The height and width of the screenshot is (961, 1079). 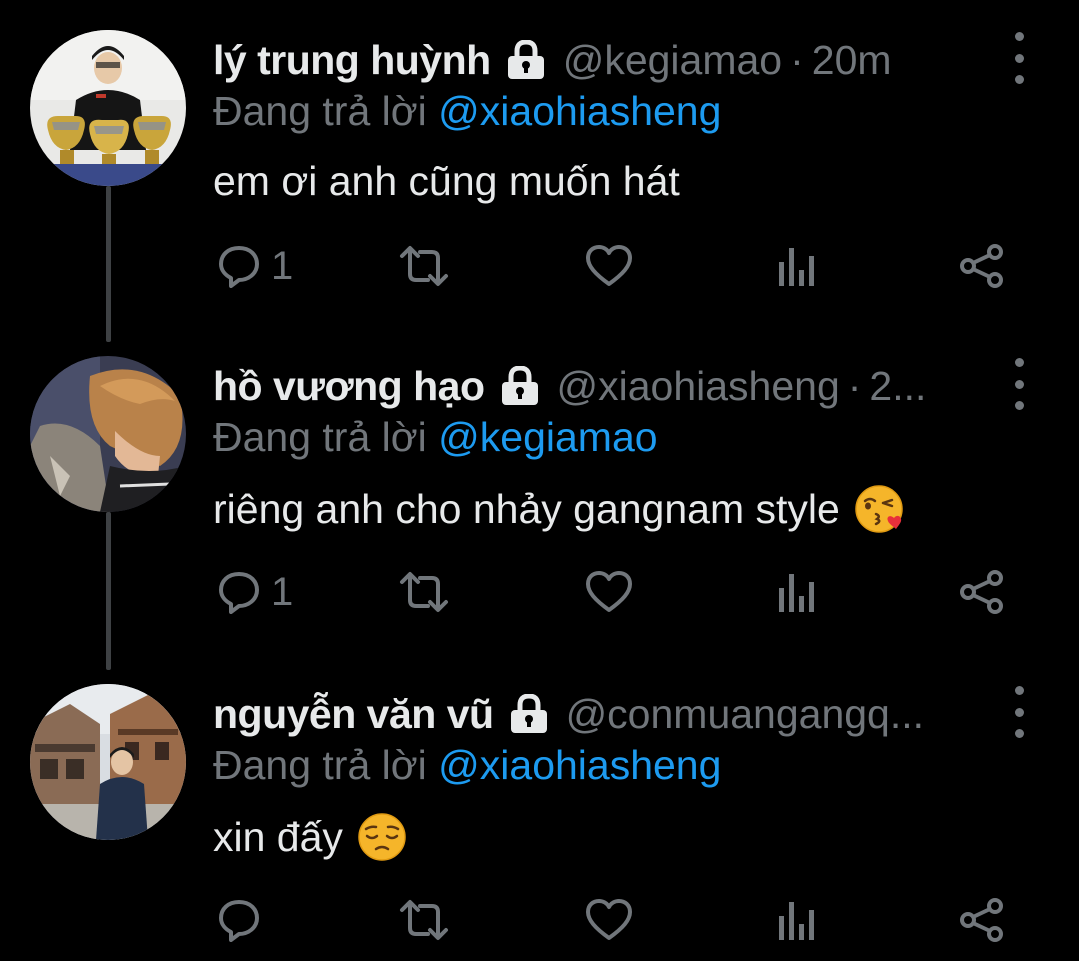 I want to click on tweet-text: xin đấy, so click(x=310, y=837).